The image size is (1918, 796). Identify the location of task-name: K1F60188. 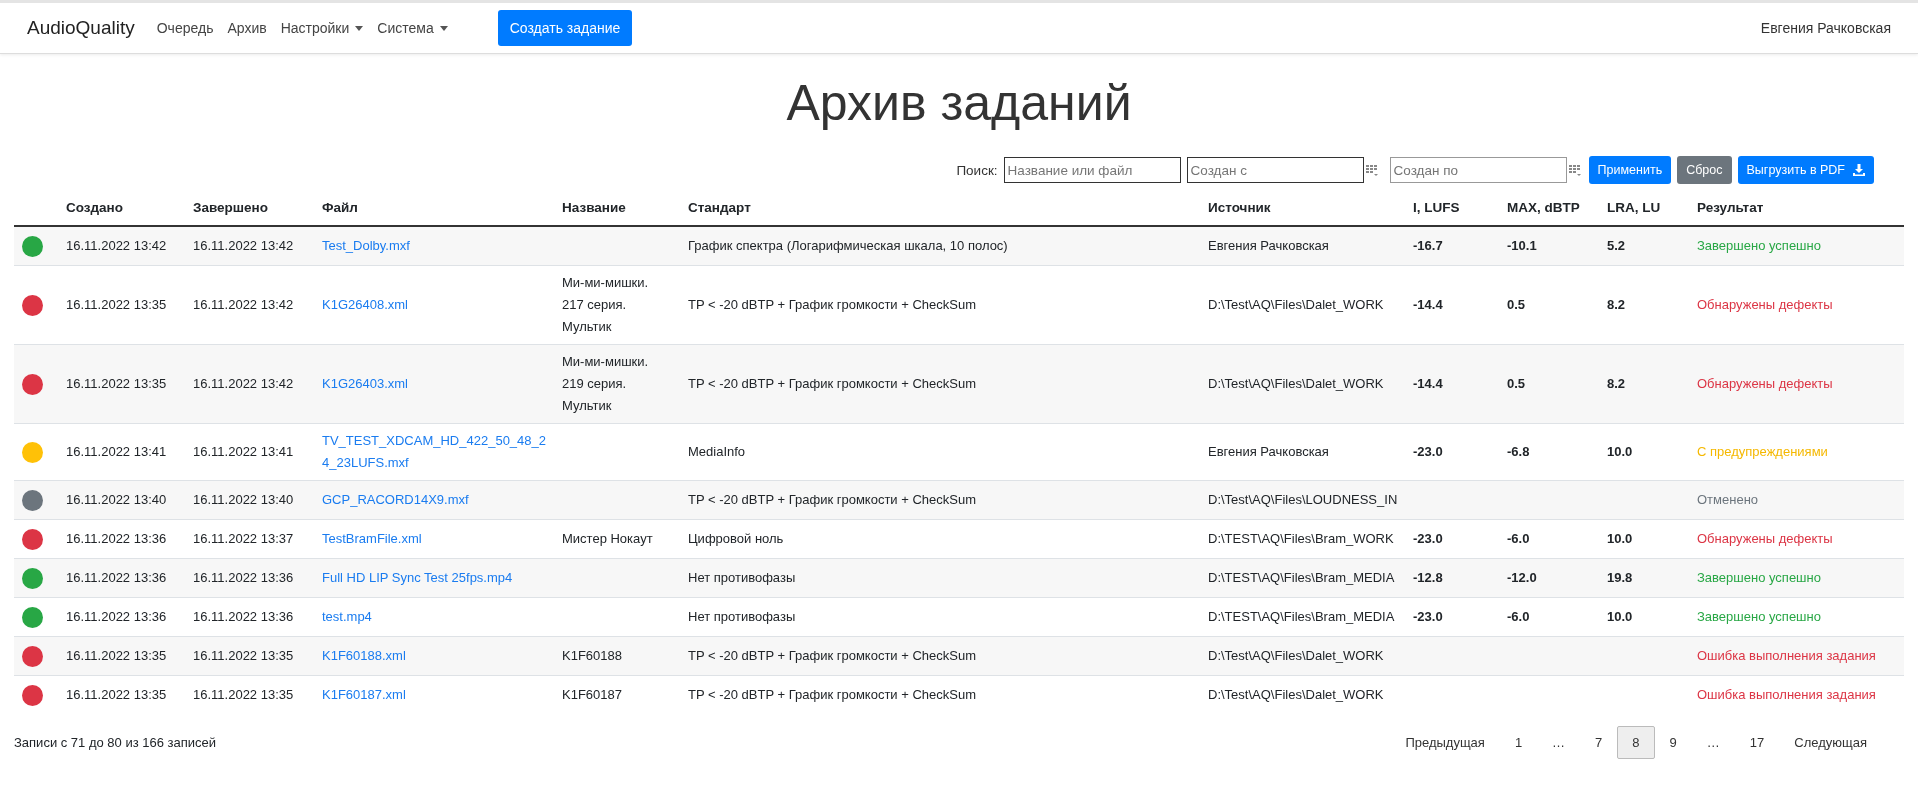
(592, 656).